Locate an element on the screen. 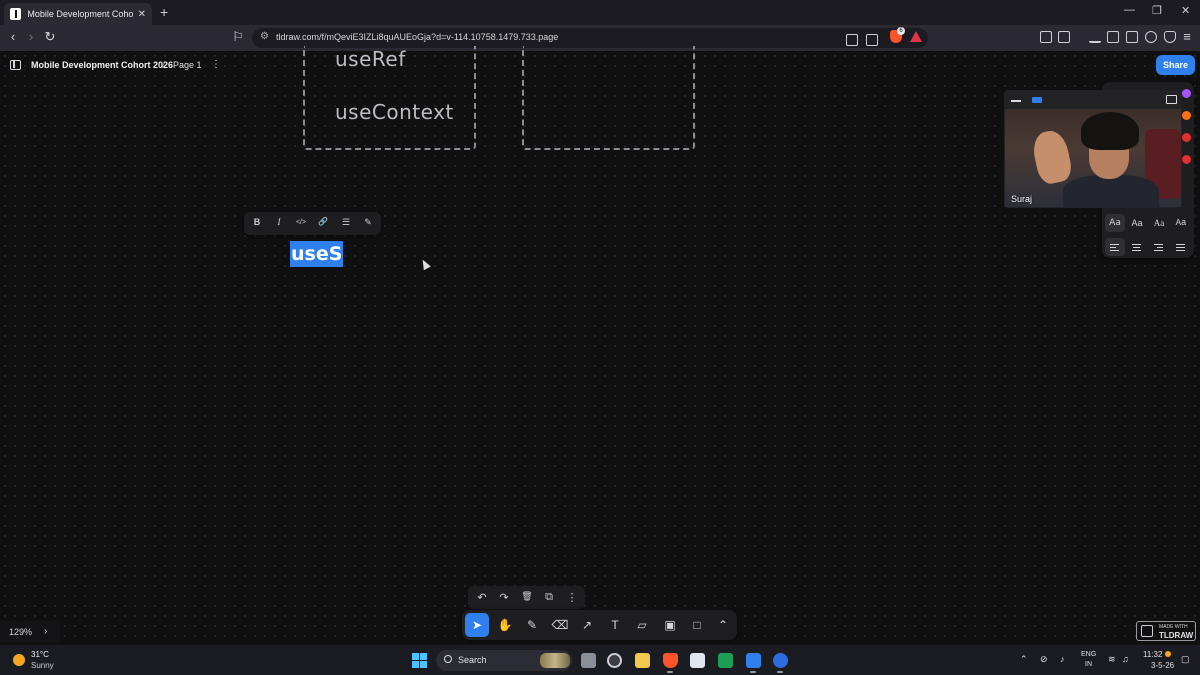 This screenshot has width=1200, height=675. font-draw-button: Aa is located at coordinates (1115, 223).